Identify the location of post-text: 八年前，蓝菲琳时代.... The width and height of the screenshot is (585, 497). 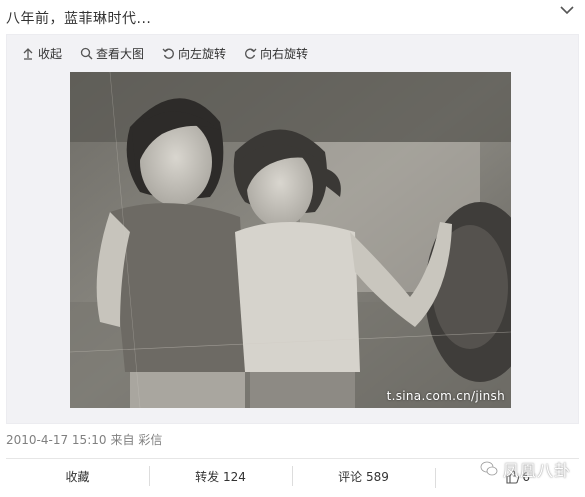
(79, 19).